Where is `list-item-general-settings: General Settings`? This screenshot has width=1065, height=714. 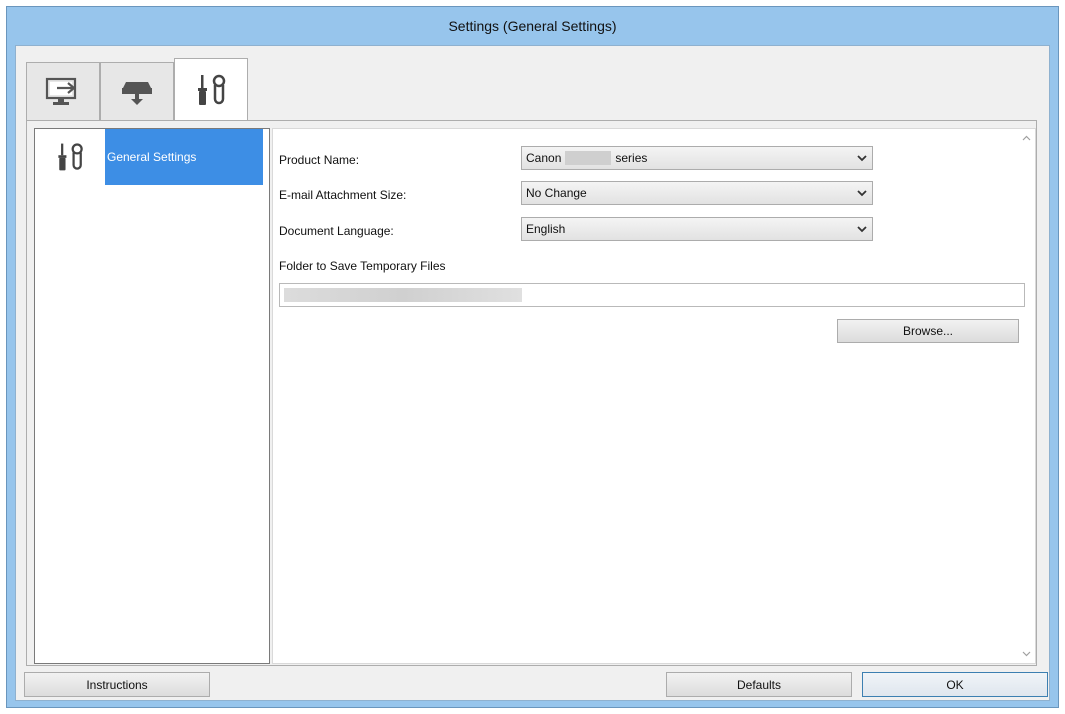
list-item-general-settings: General Settings is located at coordinates (153, 157).